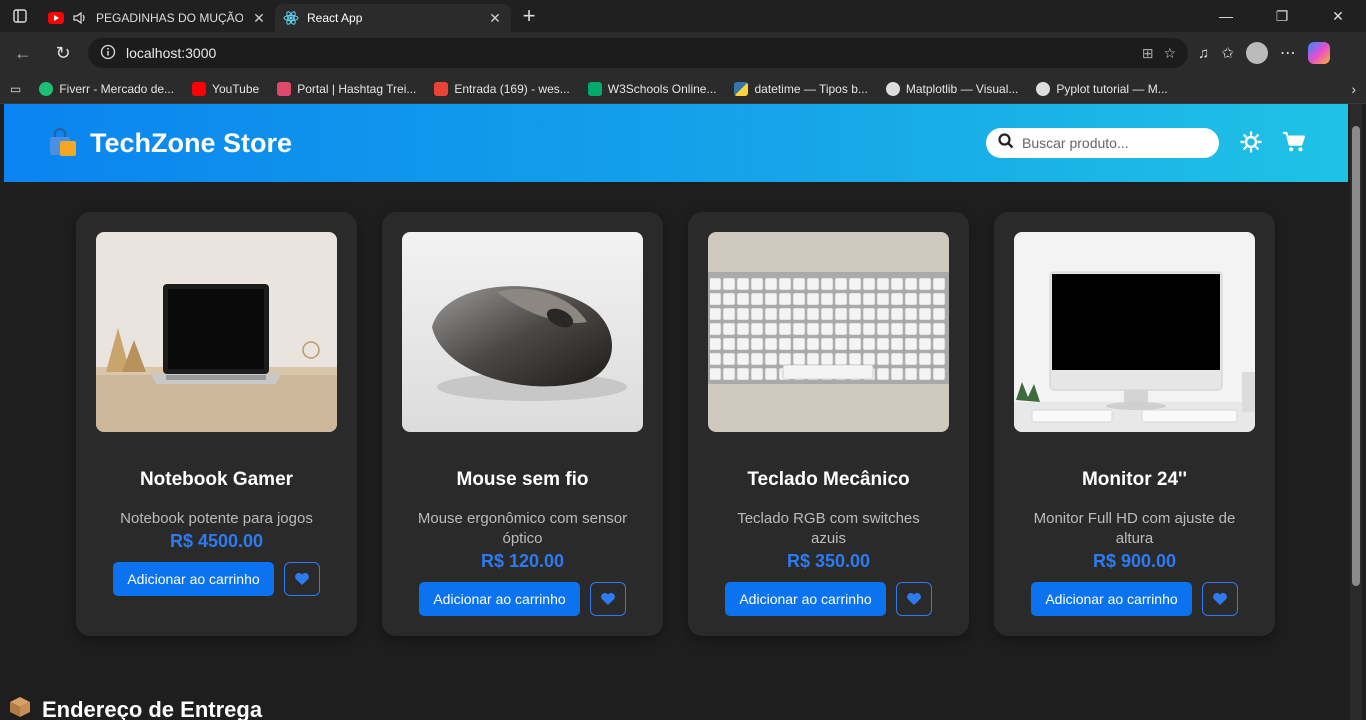 The height and width of the screenshot is (720, 1366). I want to click on react-favicon-icon, so click(291, 18).